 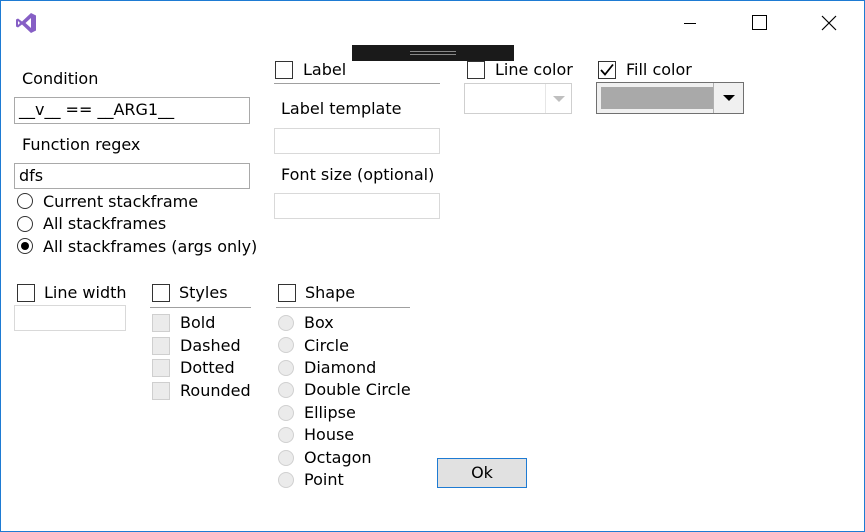 What do you see at coordinates (357, 141) in the screenshot?
I see `label-template-input` at bounding box center [357, 141].